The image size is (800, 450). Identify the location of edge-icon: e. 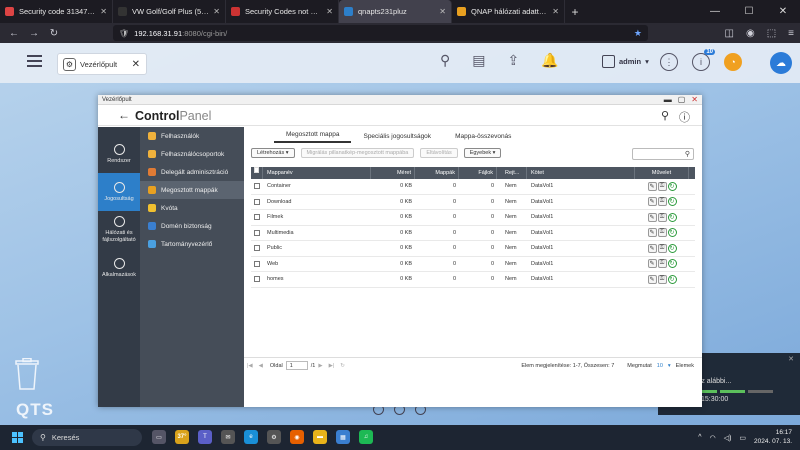
(251, 437).